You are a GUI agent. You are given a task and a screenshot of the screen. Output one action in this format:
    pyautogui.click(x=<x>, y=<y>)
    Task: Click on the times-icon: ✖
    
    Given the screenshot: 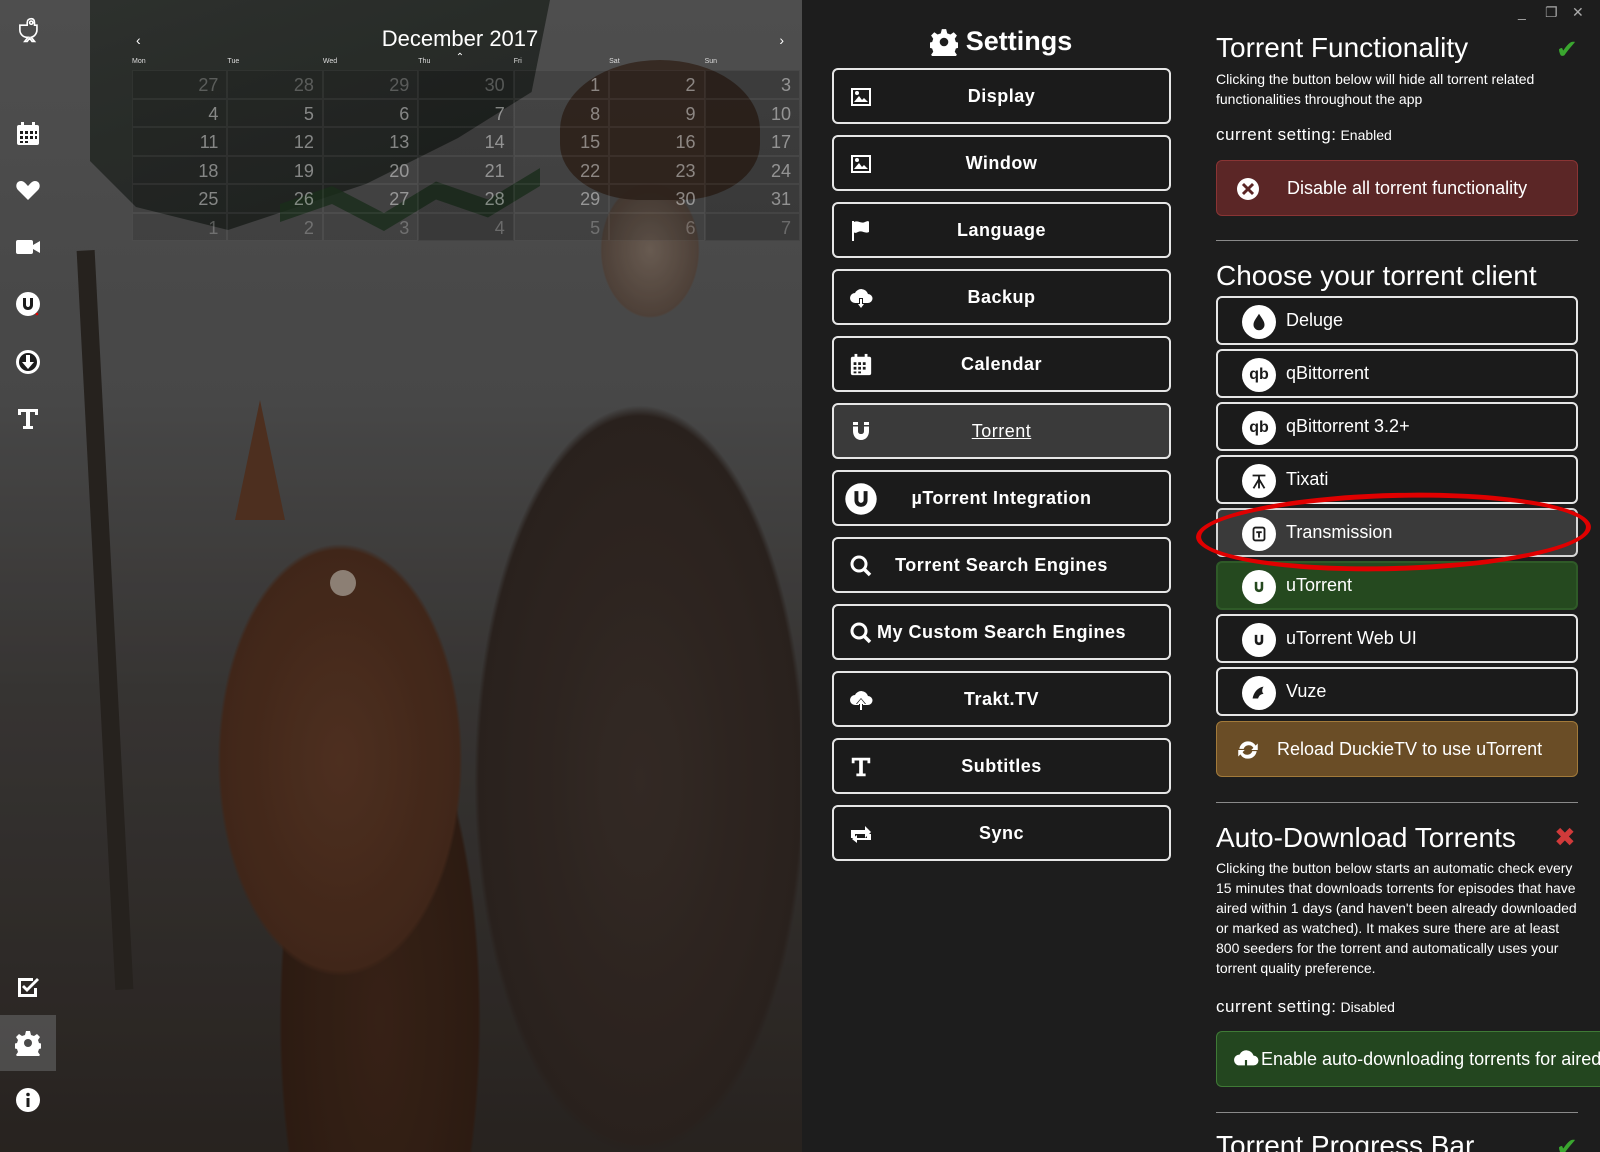 What is the action you would take?
    pyautogui.click(x=1565, y=837)
    